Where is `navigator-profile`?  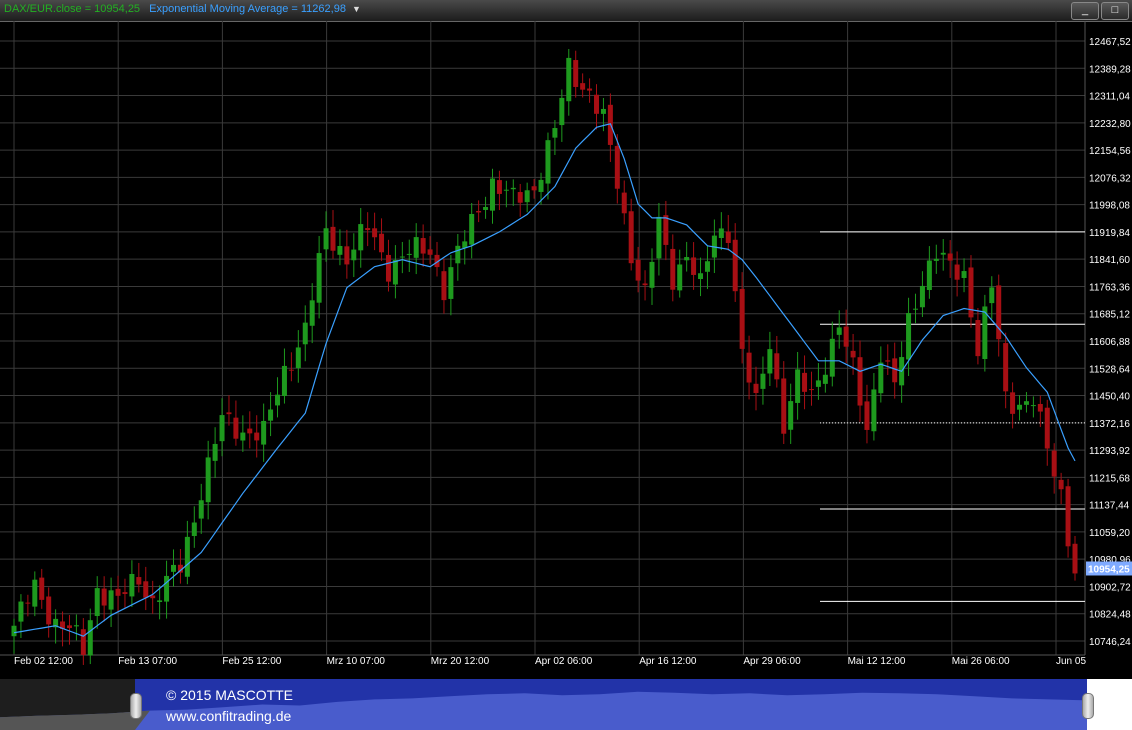 navigator-profile is located at coordinates (543, 710).